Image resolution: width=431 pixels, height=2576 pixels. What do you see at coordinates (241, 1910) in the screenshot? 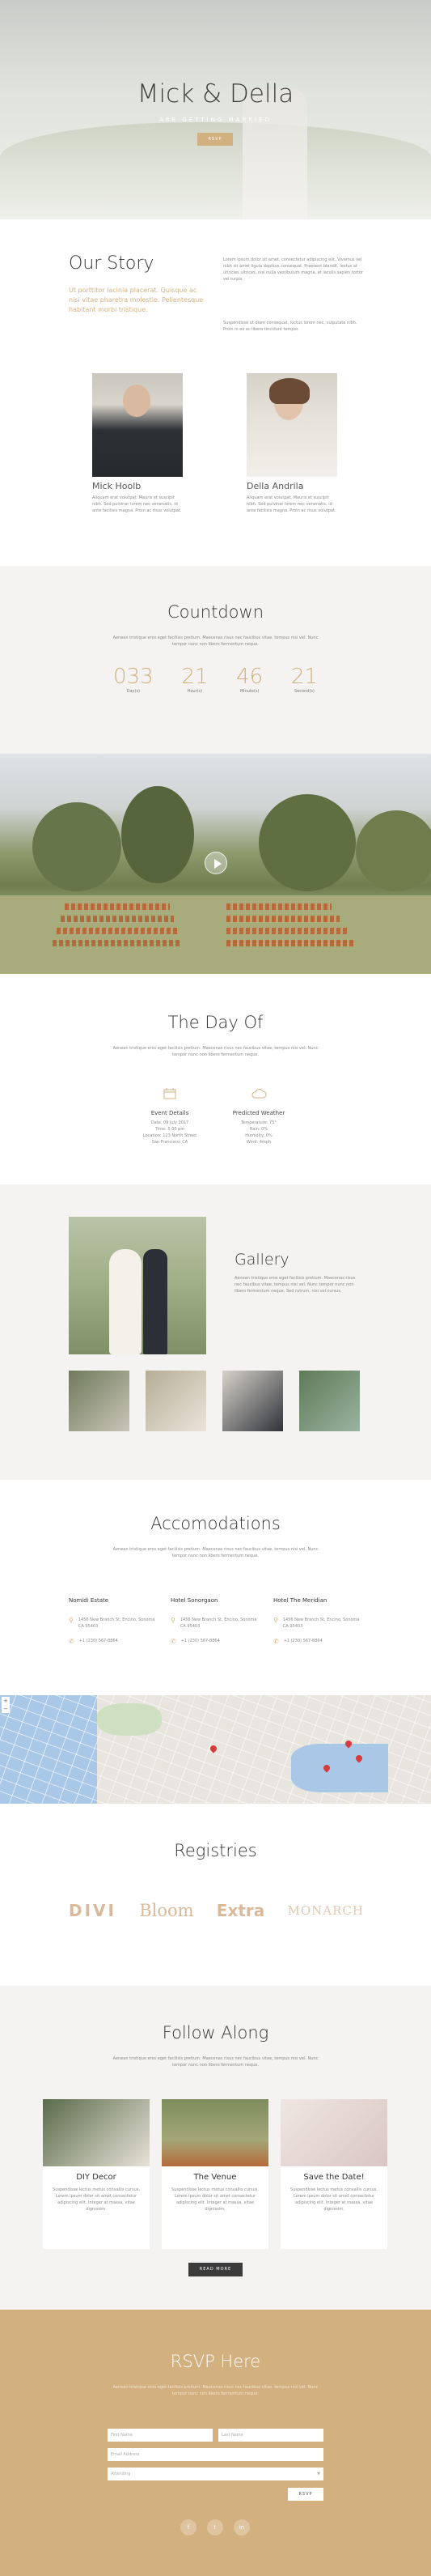
I see `registry-extra: Extra` at bounding box center [241, 1910].